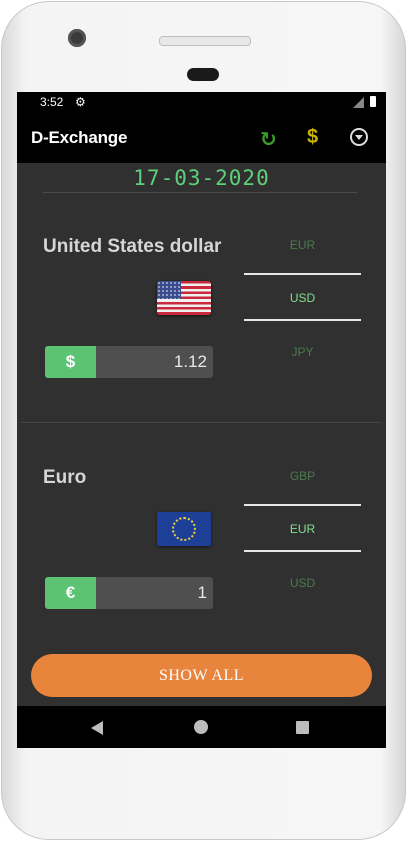  Describe the element at coordinates (203, 74) in the screenshot. I see `proximity-sensor` at that location.